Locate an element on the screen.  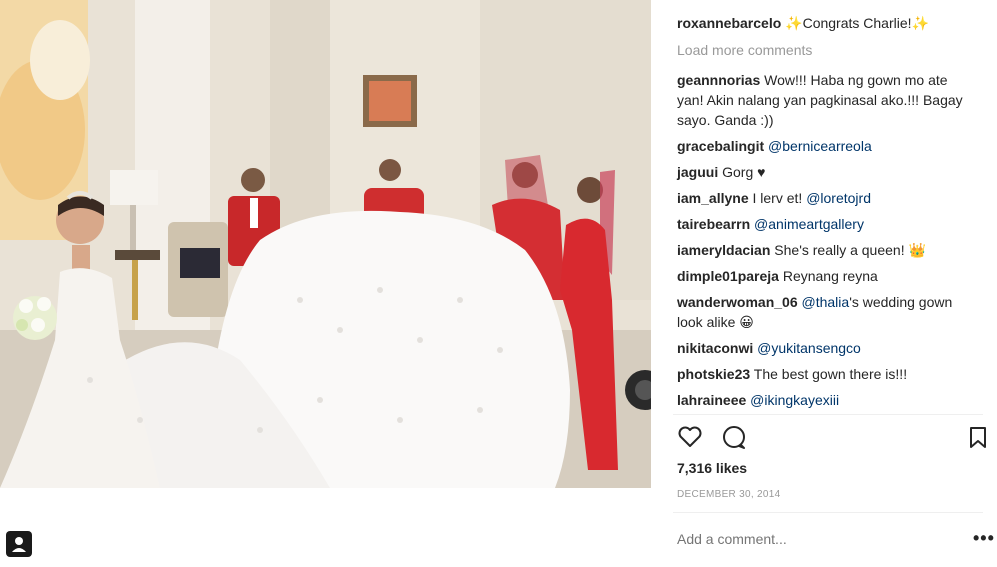
tagged-people-button is located at coordinates (19, 544).